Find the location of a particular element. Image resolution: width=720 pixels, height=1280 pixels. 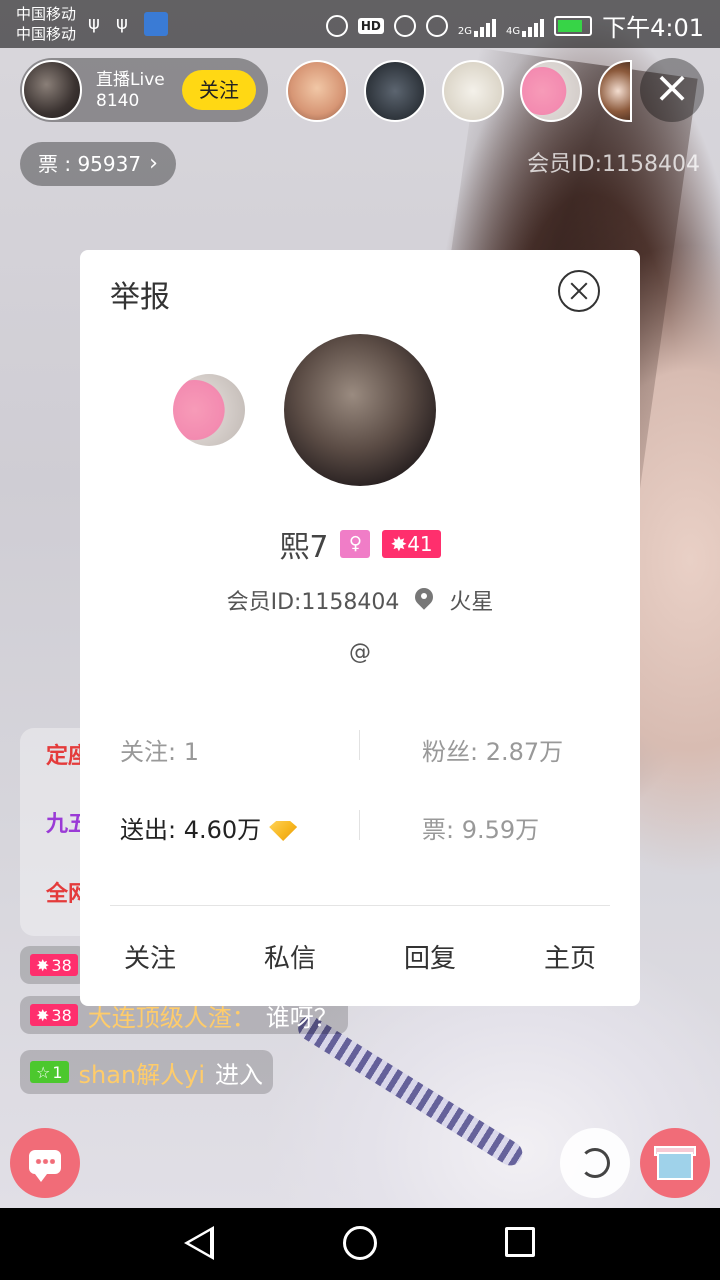

chat-username: shan解人yi is located at coordinates (142, 1072).